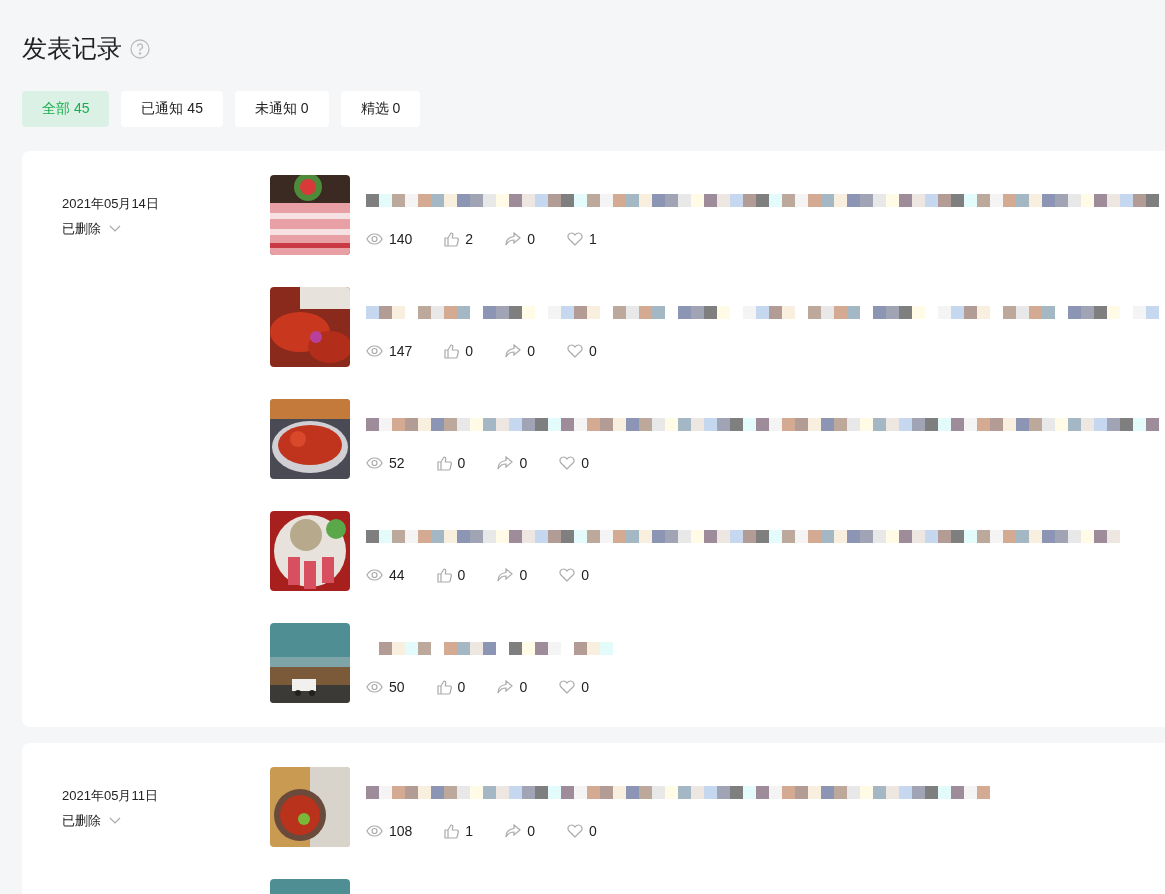 The image size is (1165, 894). I want to click on filter-tab: 未通知 0, so click(281, 108).